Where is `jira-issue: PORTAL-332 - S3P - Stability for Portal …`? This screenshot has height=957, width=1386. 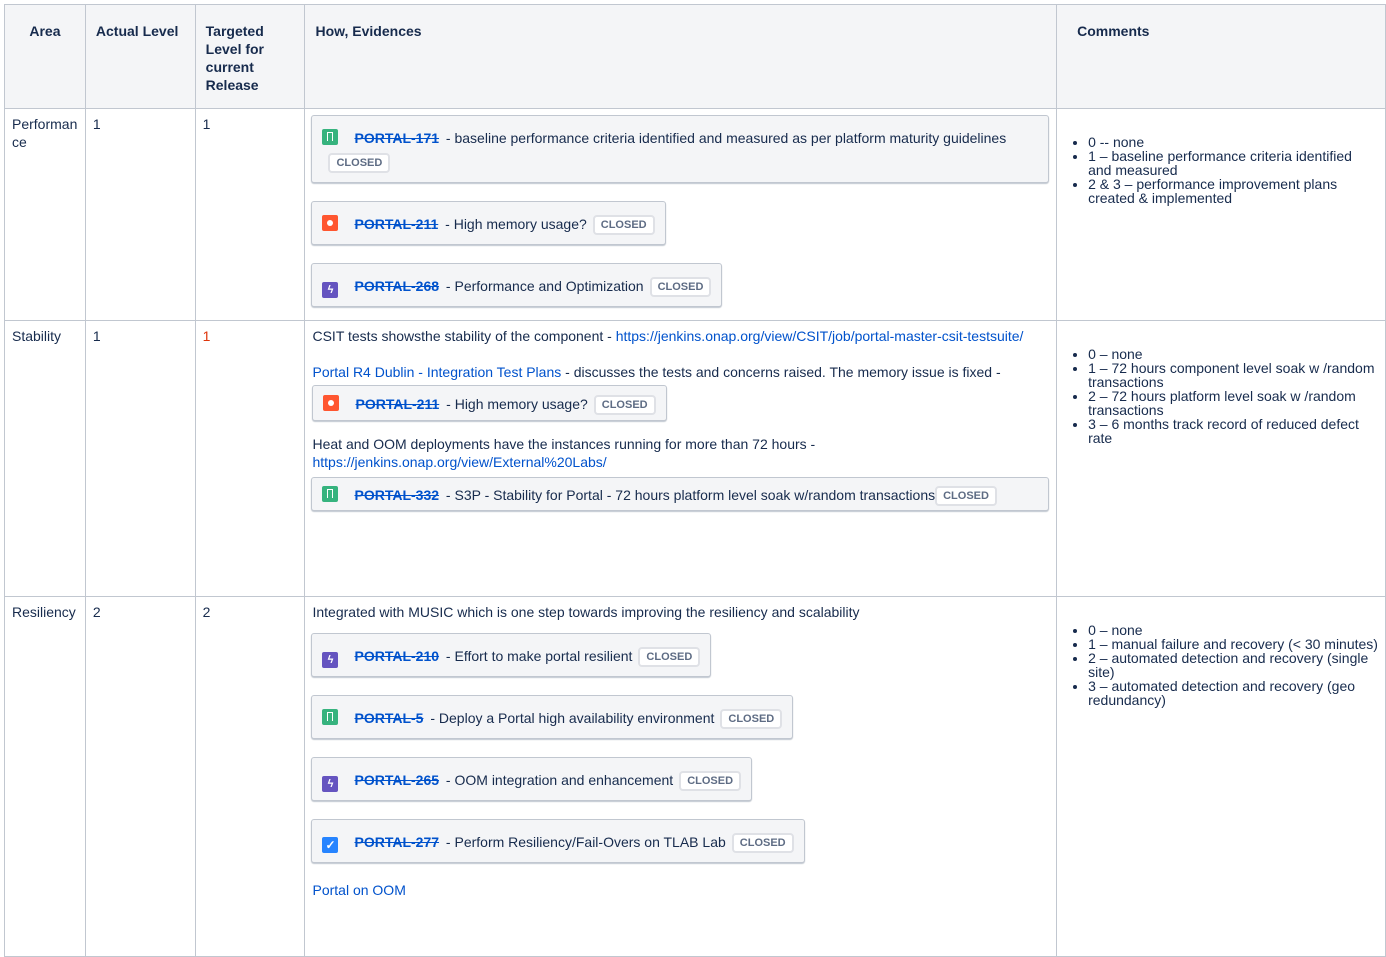
jira-issue: PORTAL-332 - S3P - Stability for Portal … is located at coordinates (680, 494).